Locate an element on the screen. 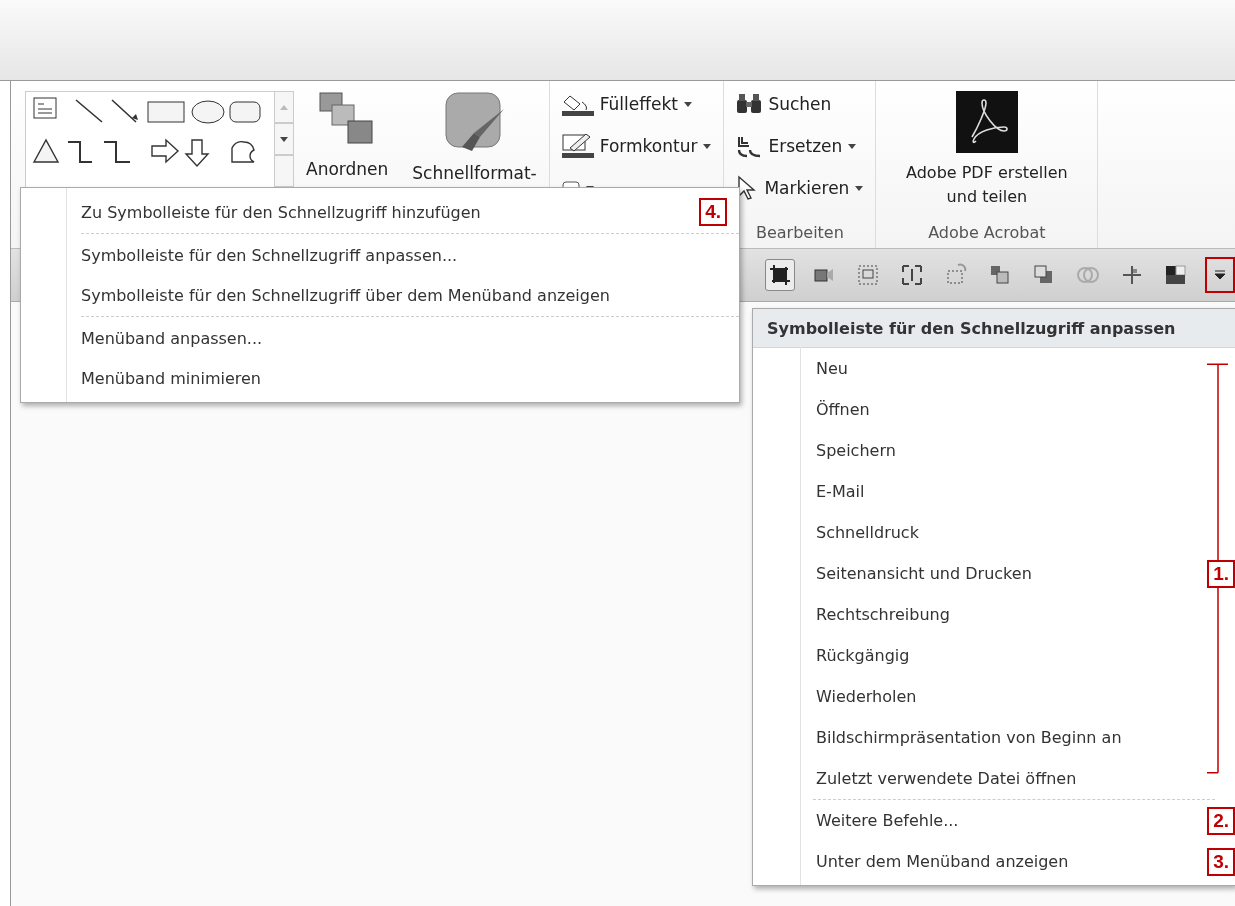  acrobat-logo-icon is located at coordinates (986, 122).